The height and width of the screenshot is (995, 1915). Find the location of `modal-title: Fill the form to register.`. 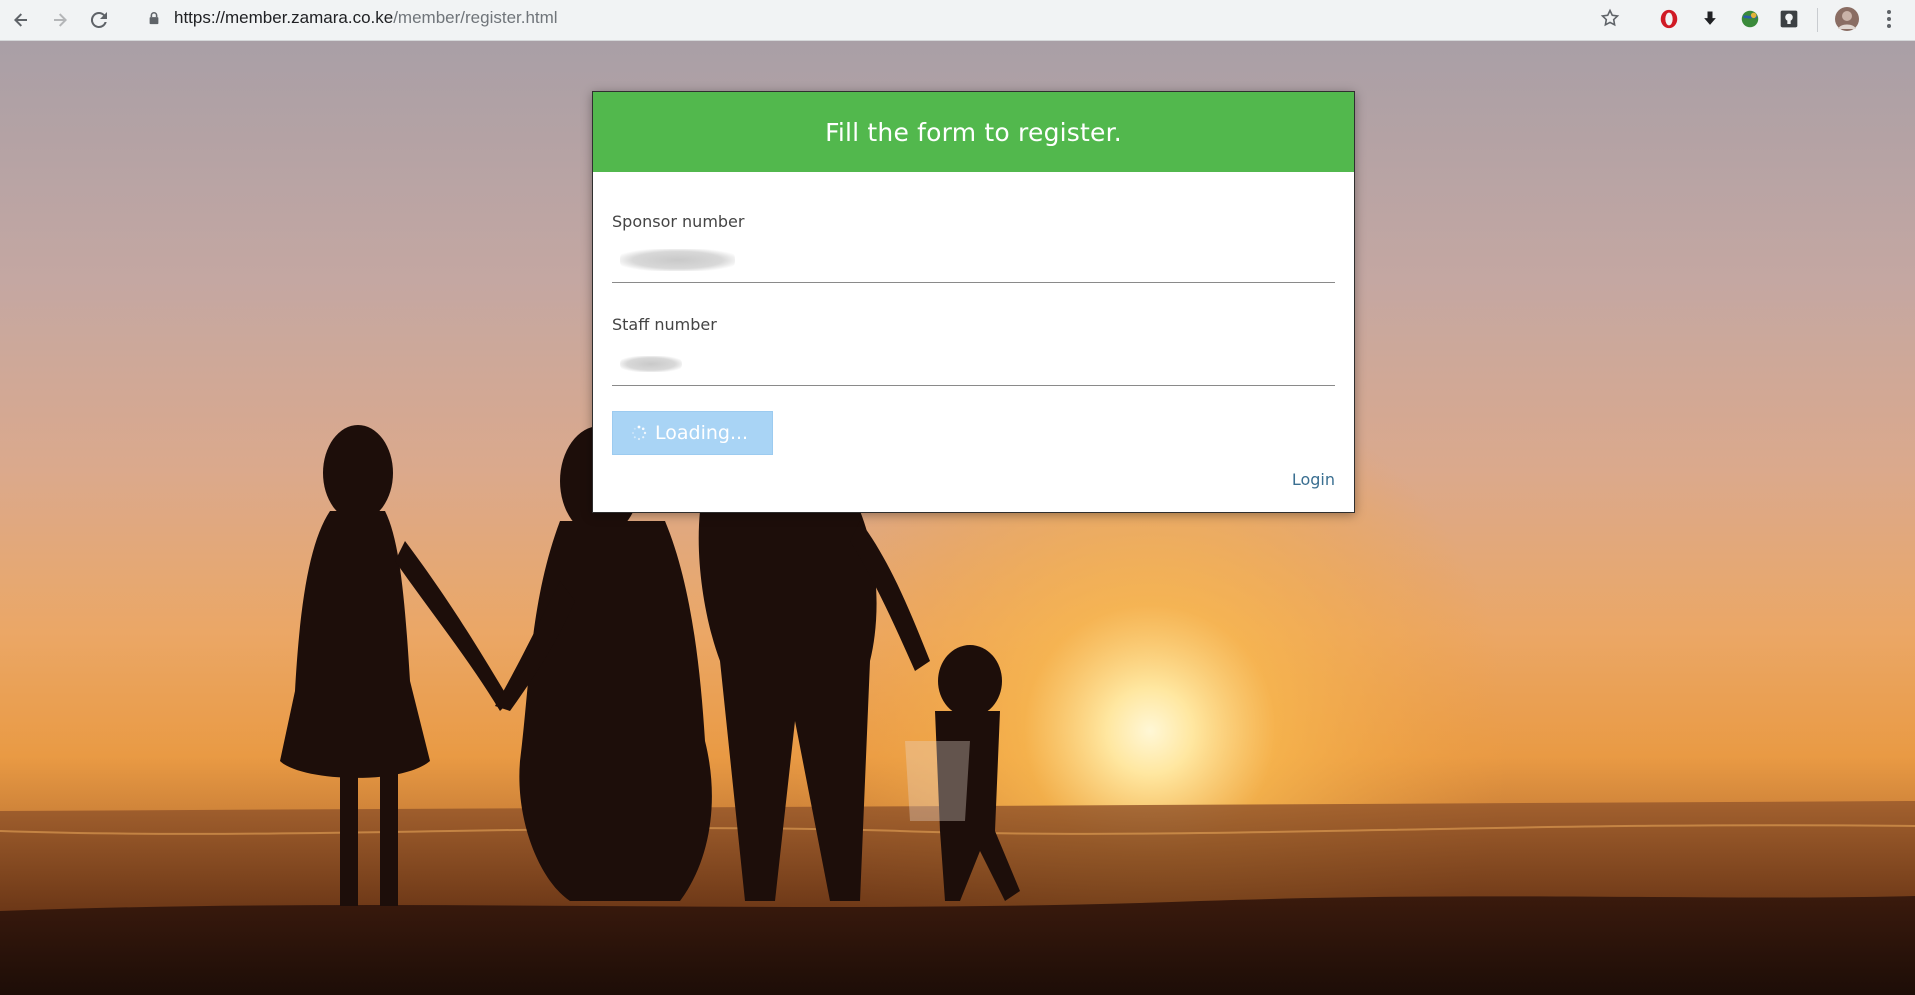

modal-title: Fill the form to register. is located at coordinates (973, 132).